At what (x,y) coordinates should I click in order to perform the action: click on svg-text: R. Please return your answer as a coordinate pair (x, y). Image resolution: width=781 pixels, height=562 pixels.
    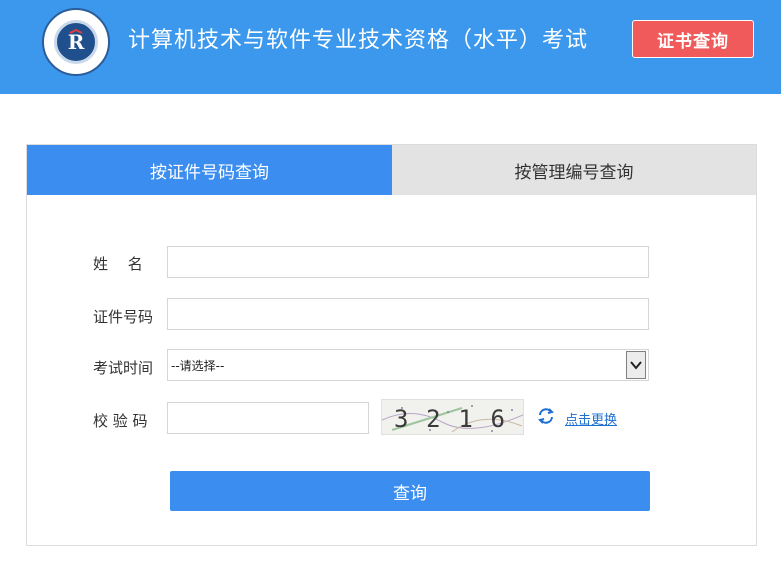
    Looking at the image, I should click on (76, 42).